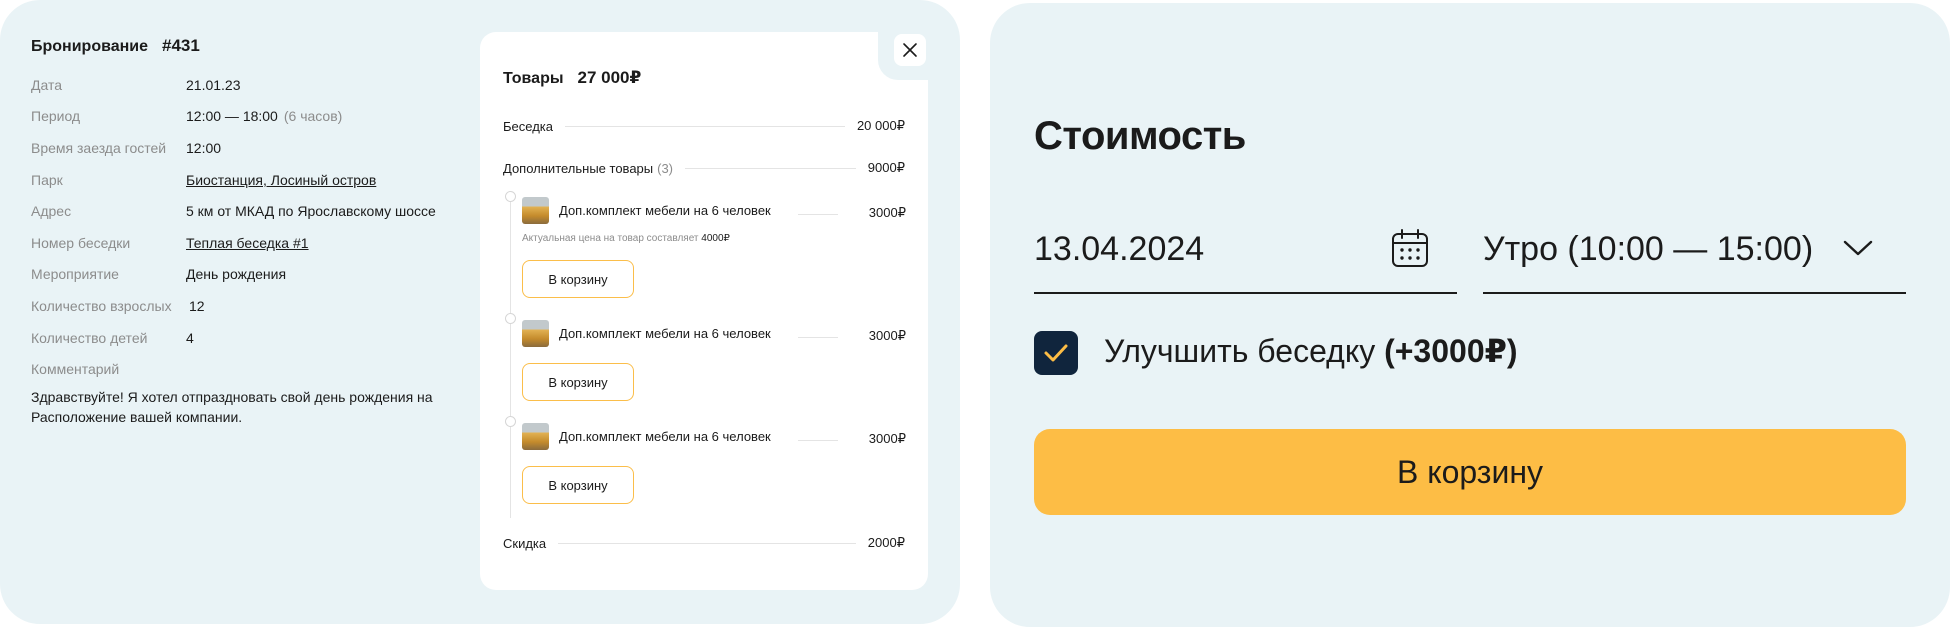  I want to click on info-label: Парк, so click(47, 180).